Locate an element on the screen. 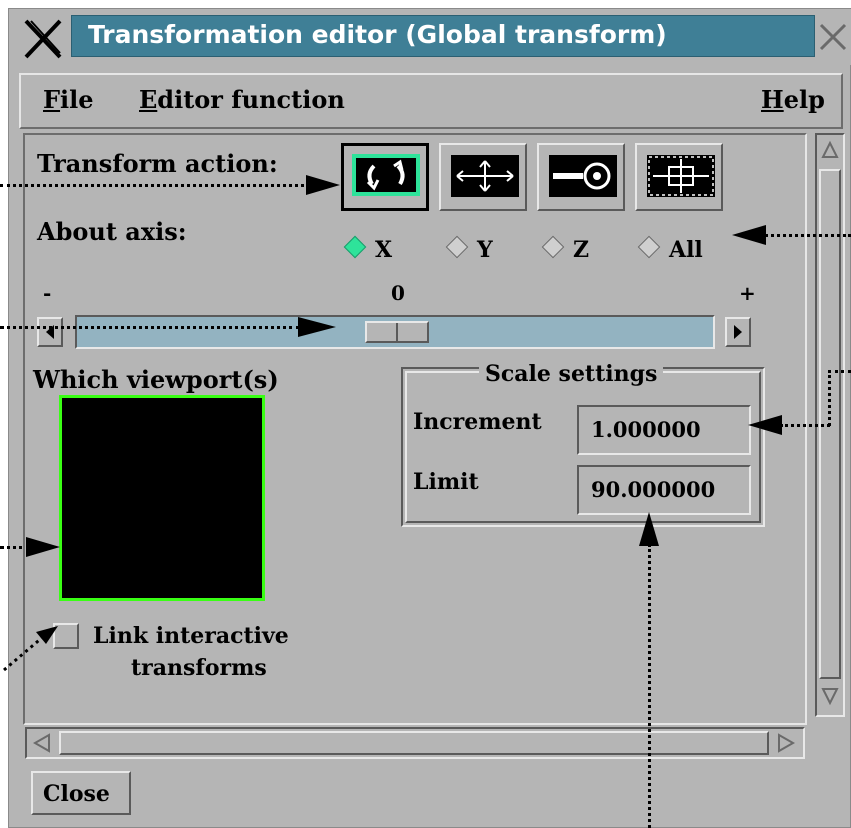  scroll-up-arrow is located at coordinates (830, 150).